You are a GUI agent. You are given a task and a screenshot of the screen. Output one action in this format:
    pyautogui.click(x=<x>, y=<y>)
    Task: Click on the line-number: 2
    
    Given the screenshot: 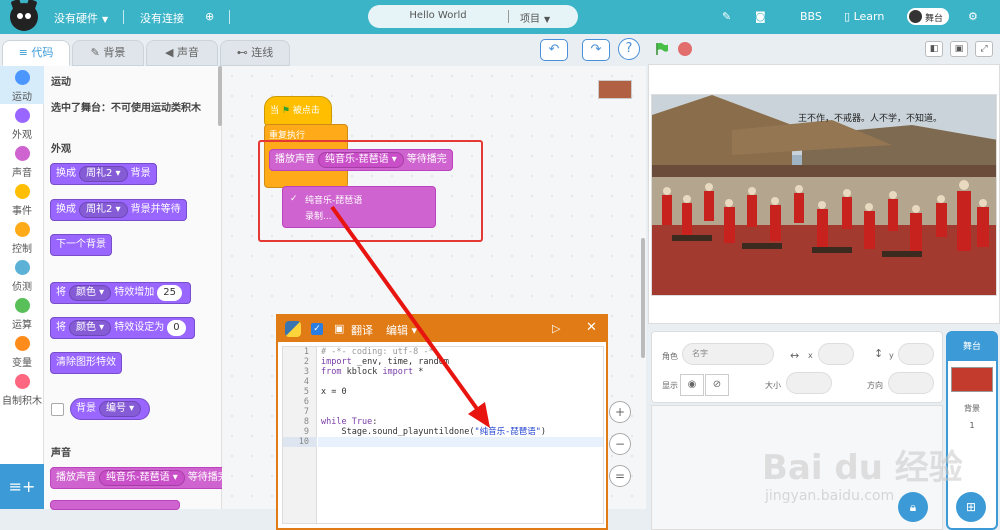 What is the action you would take?
    pyautogui.click(x=306, y=362)
    